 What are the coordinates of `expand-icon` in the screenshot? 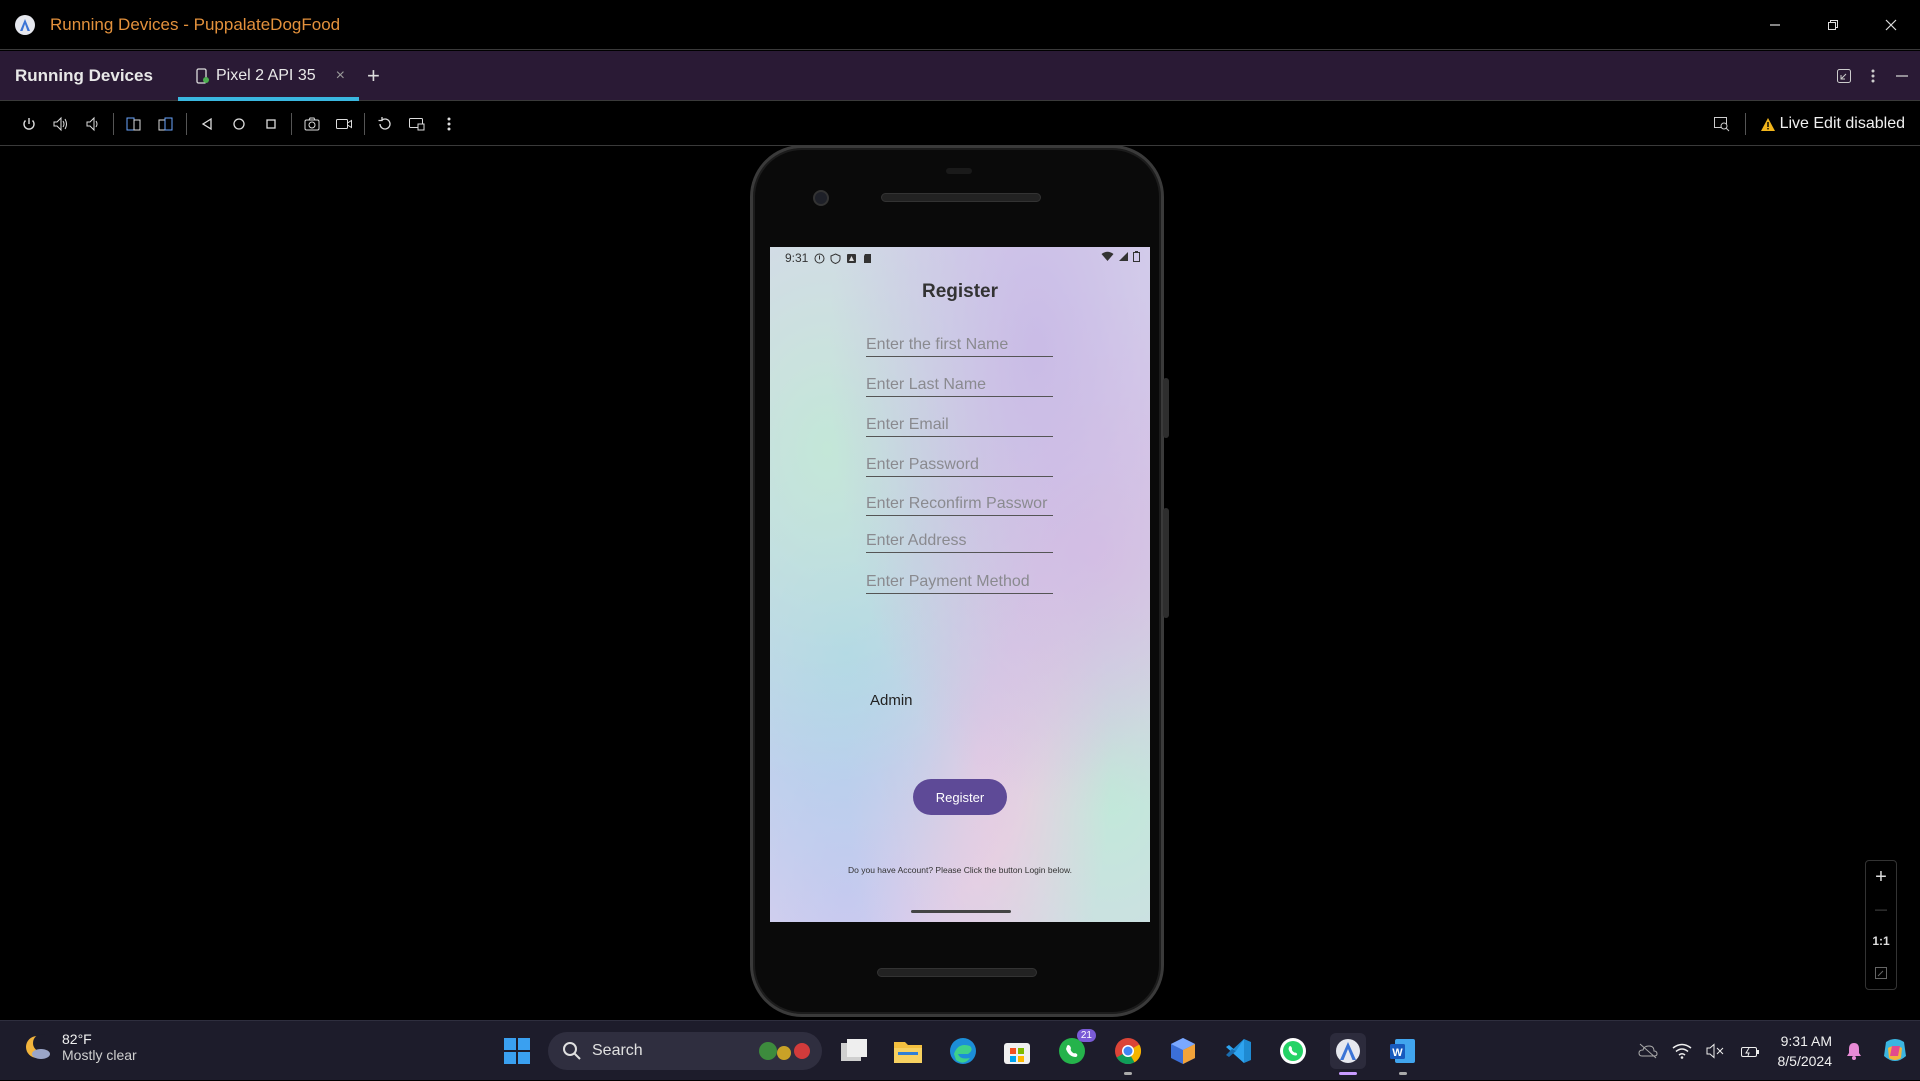 It's located at (1844, 76).